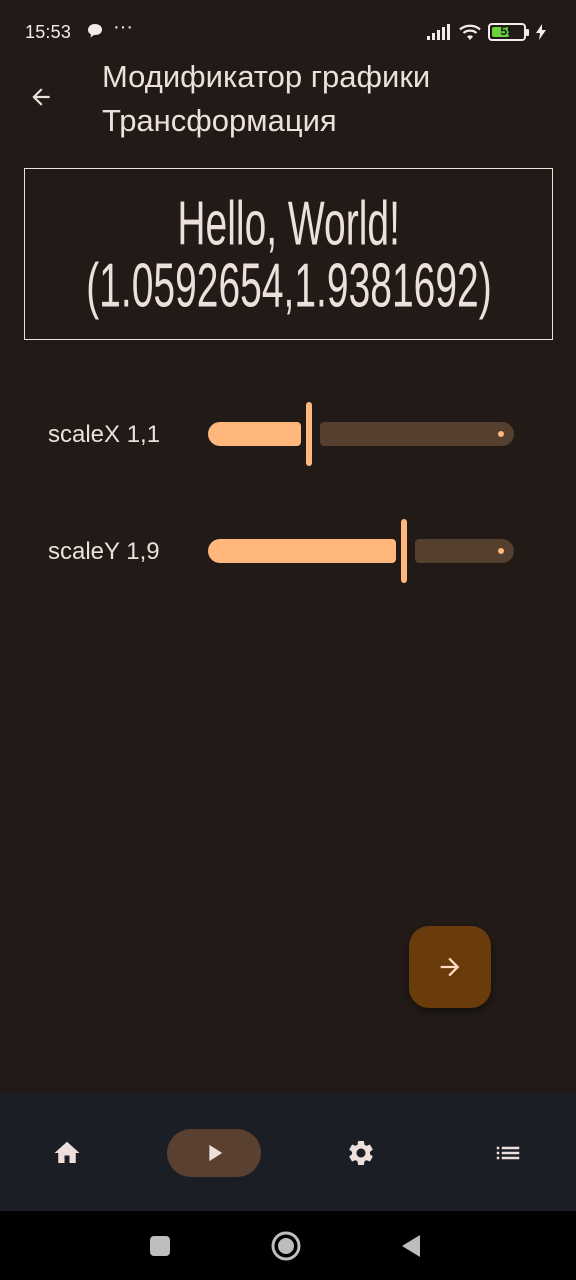 This screenshot has height=1280, width=576. Describe the element at coordinates (104, 434) in the screenshot. I see `slider-label-scale-x: scaleX 1,1` at that location.